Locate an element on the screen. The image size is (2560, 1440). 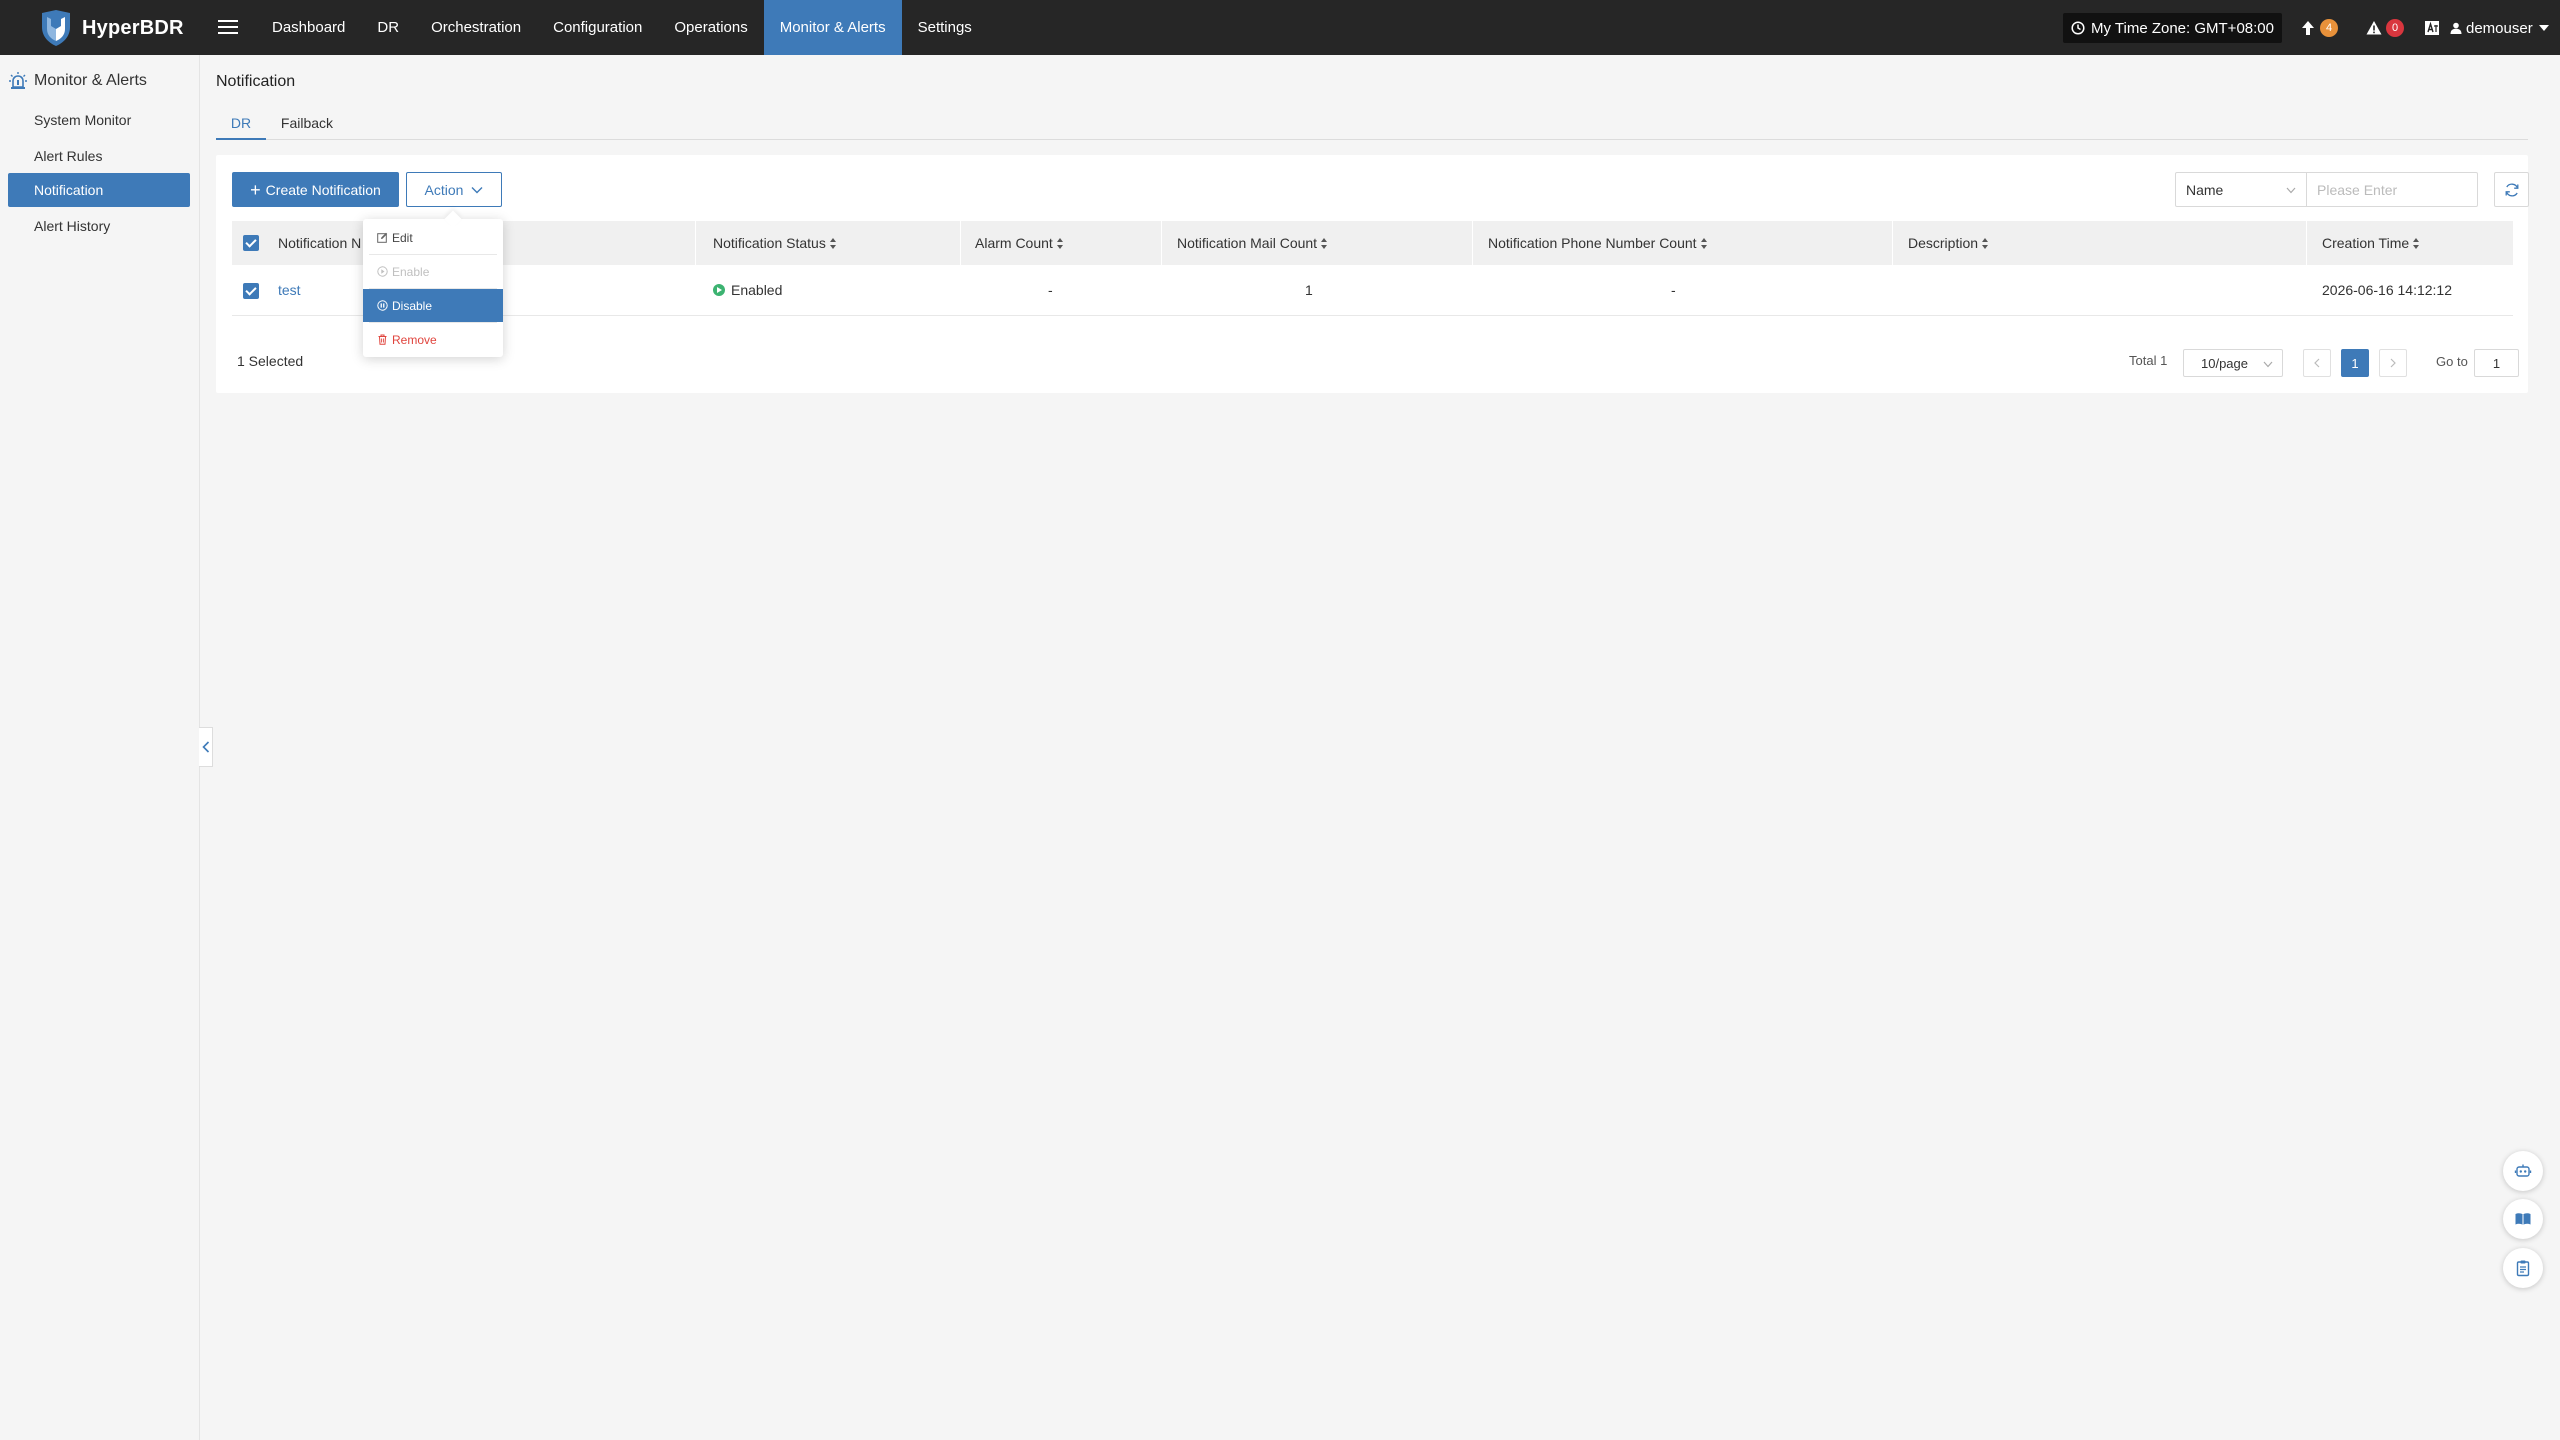
timezone-text: My Time Zone: GMT+08:00 is located at coordinates (2182, 28).